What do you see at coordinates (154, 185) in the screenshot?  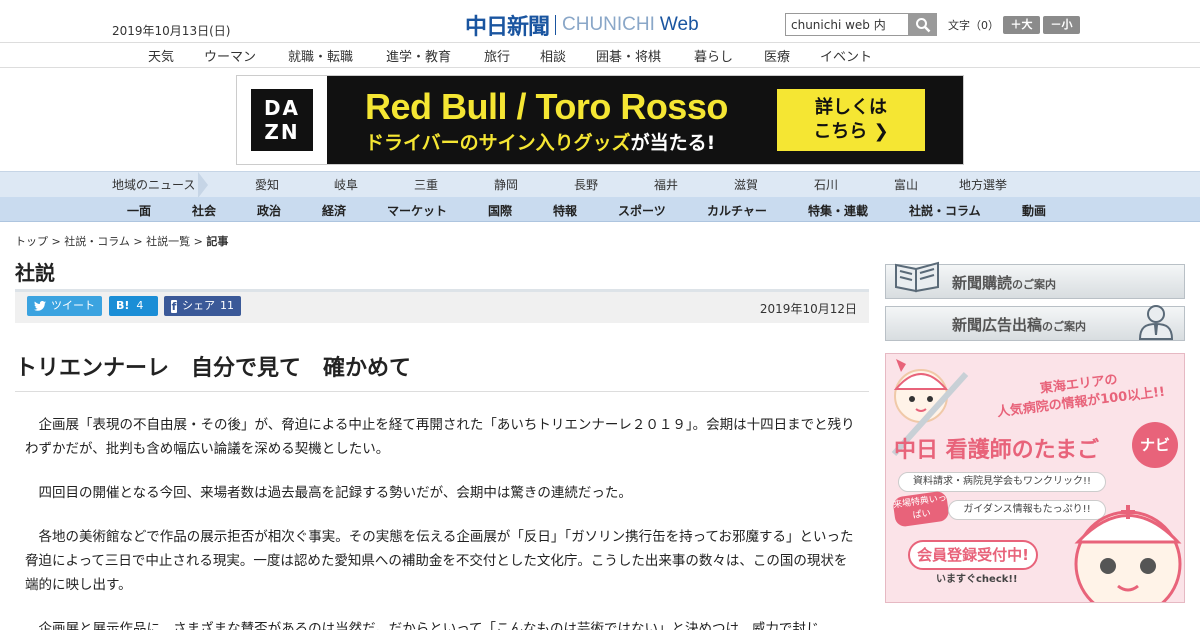 I see `regional-nav-label: 地域のニュース` at bounding box center [154, 185].